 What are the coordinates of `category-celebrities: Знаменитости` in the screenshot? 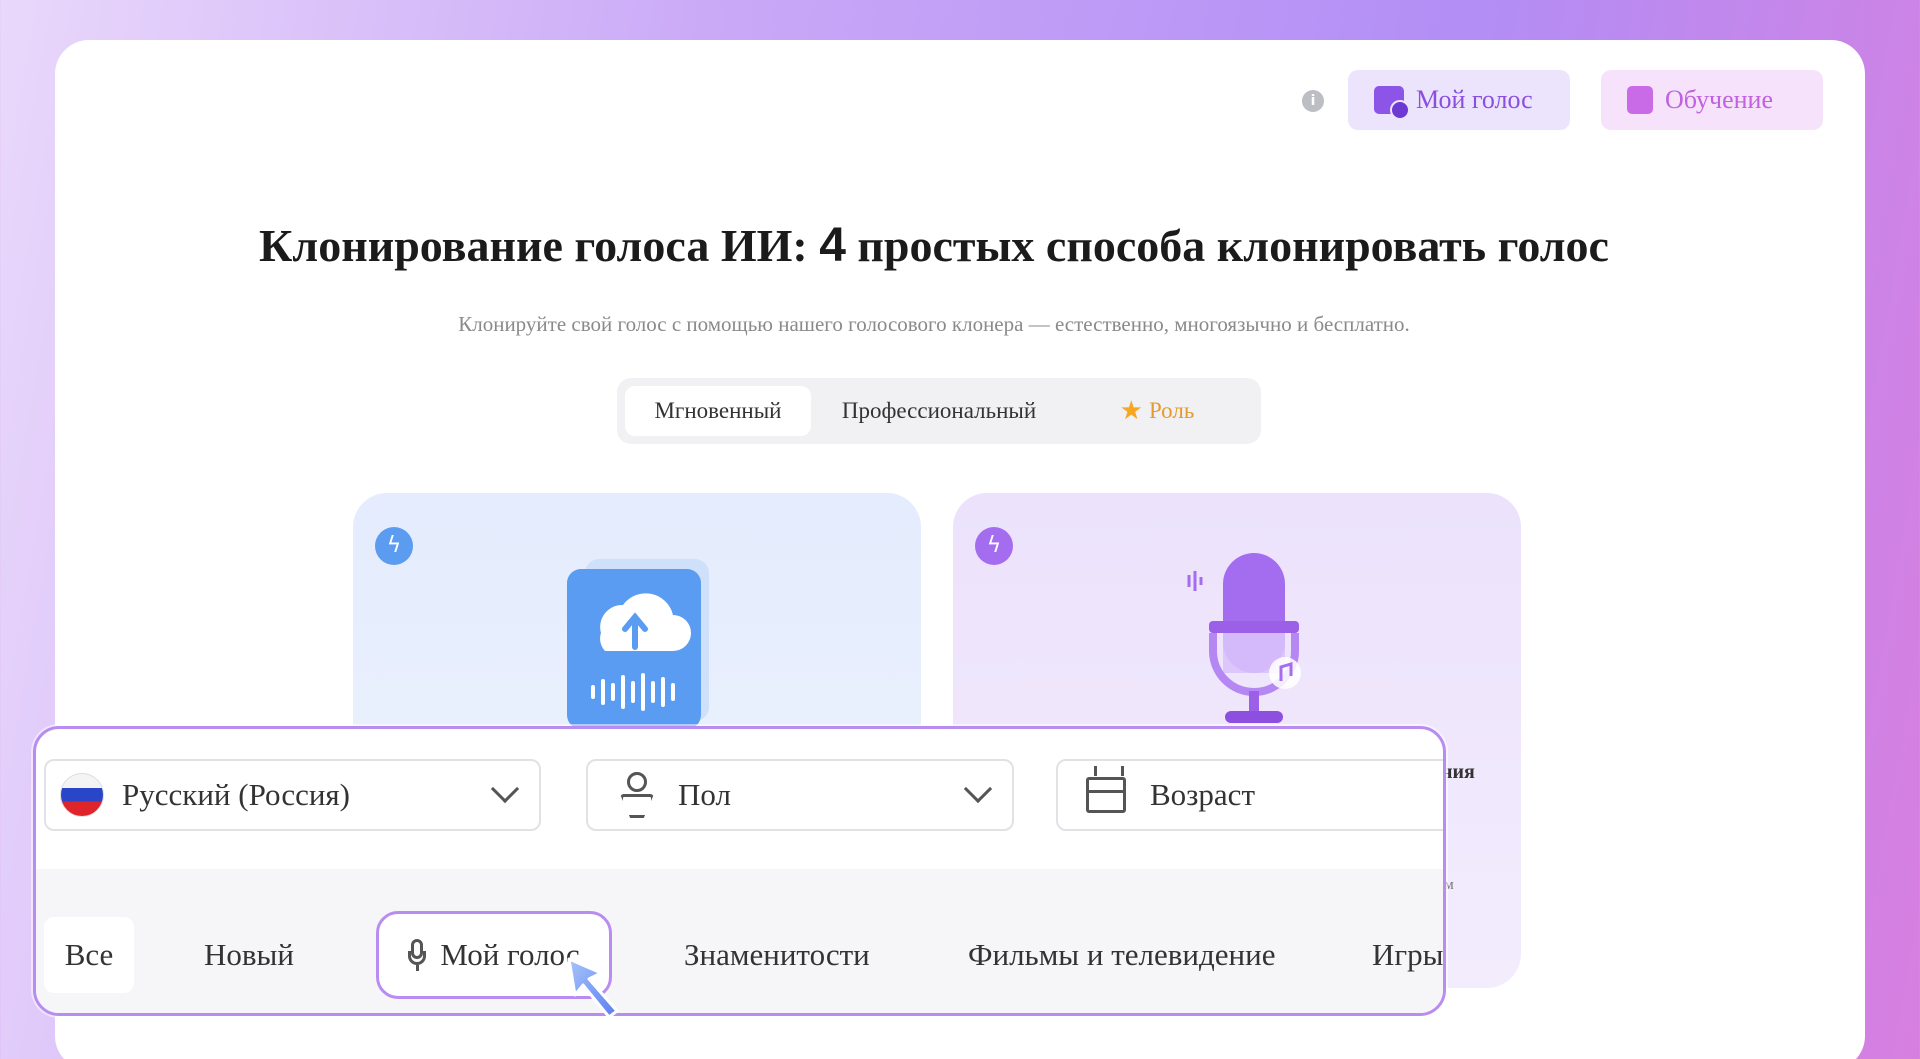 It's located at (777, 955).